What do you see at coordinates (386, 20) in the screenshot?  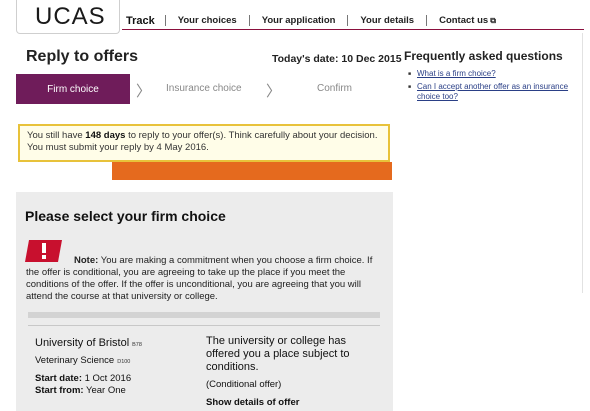 I see `nav-your-details: Your details` at bounding box center [386, 20].